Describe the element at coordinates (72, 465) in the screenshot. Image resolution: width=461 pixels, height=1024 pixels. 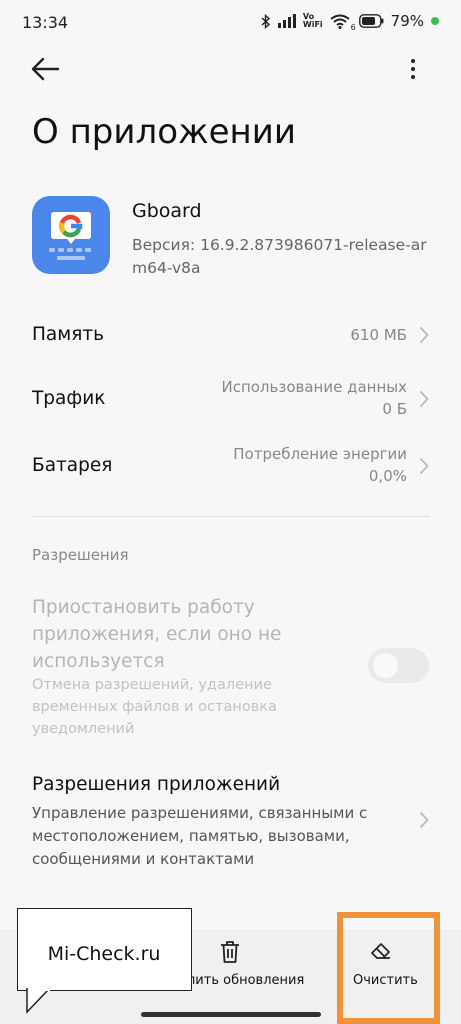
I see `battery-label: Батарея` at that location.